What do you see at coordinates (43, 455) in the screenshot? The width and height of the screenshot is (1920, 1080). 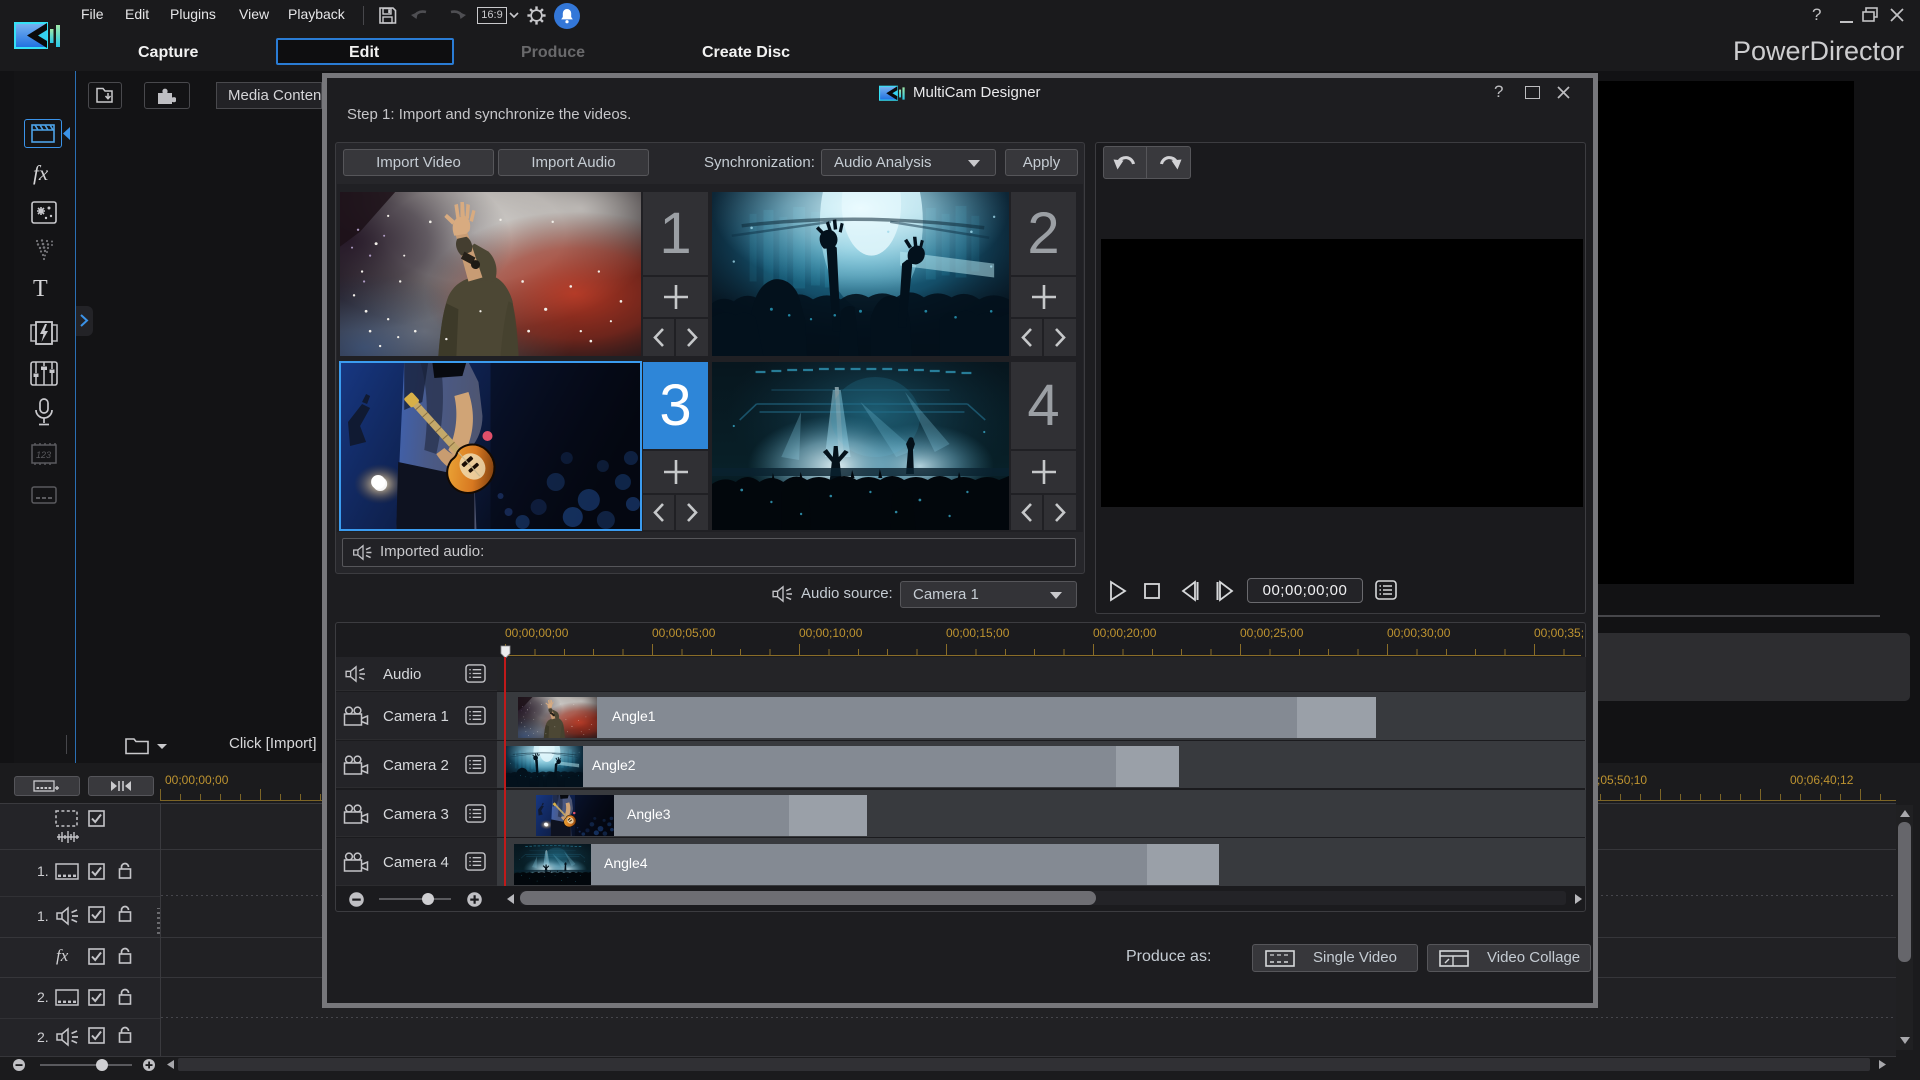 I see `svg-text: 123` at bounding box center [43, 455].